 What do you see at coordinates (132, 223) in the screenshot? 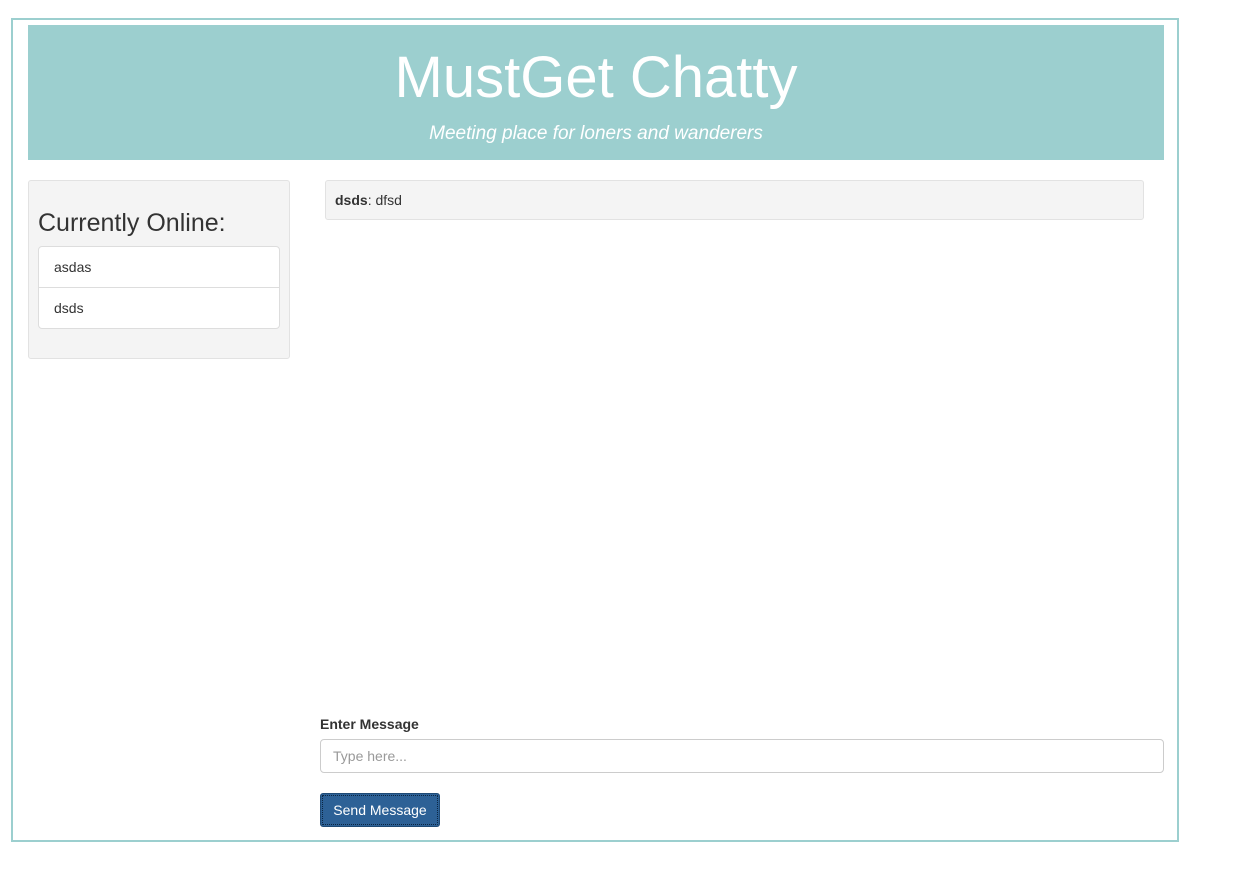
I see `online-users-title: Currently Online:` at bounding box center [132, 223].